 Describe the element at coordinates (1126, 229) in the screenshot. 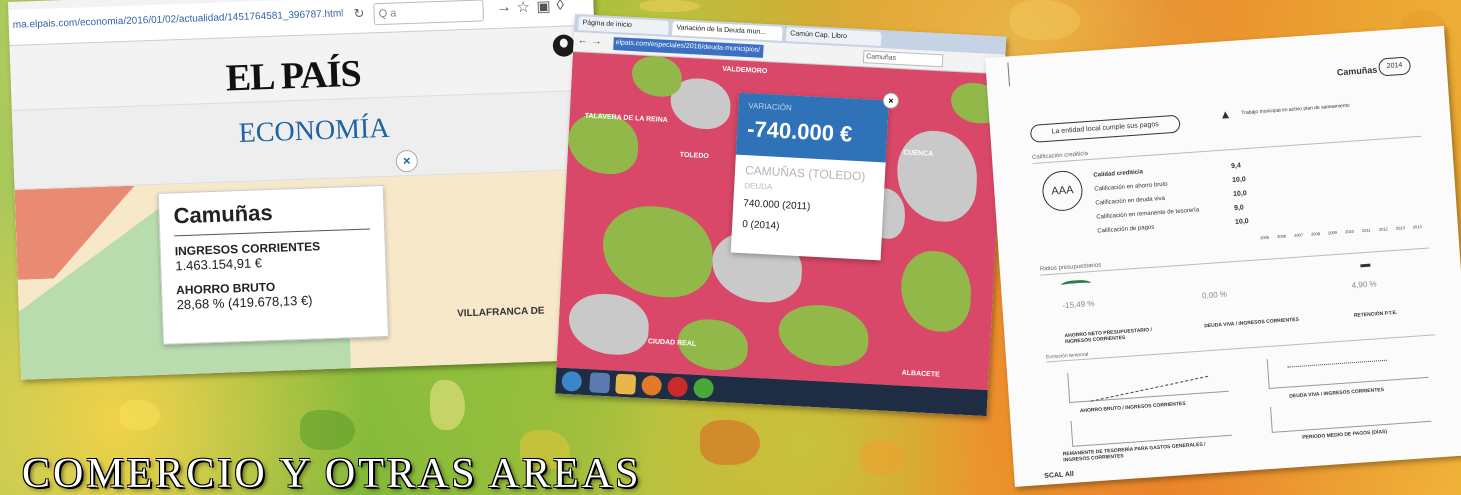

I see `rating-row-label: Calificación de pagos` at that location.